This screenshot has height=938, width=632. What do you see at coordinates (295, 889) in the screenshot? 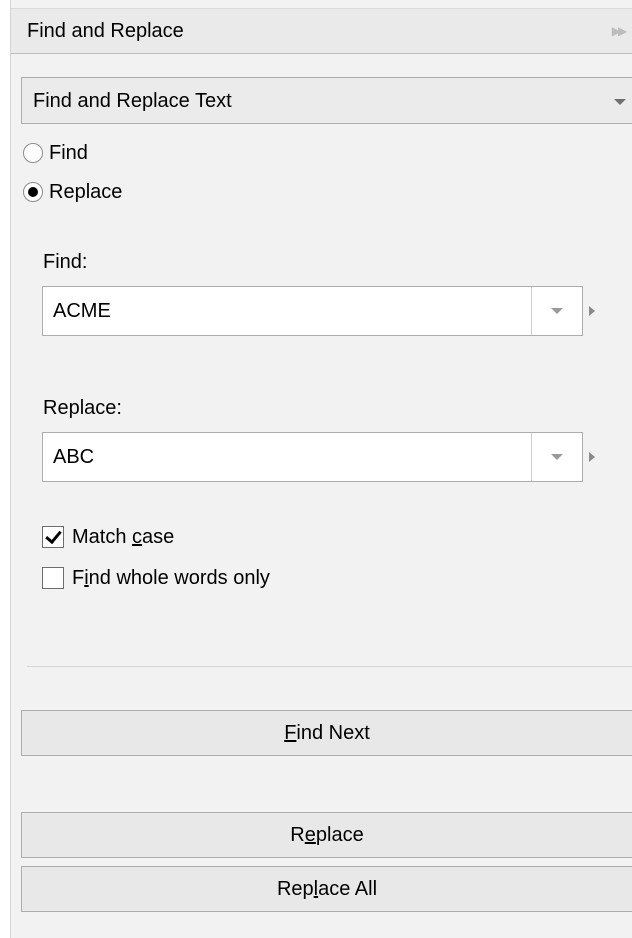
I see `replace-all-label-pre: Rep` at bounding box center [295, 889].